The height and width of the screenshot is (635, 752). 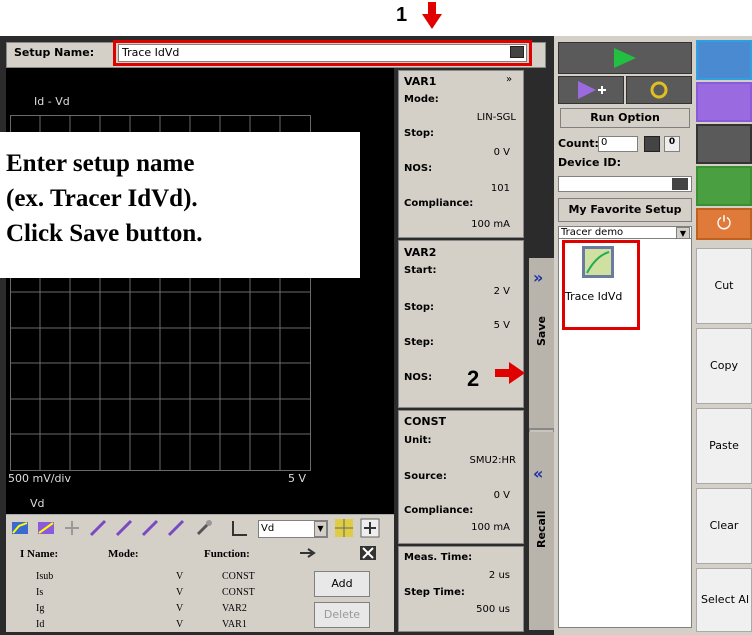 What do you see at coordinates (40, 592) in the screenshot?
I see `row-name: Is` at bounding box center [40, 592].